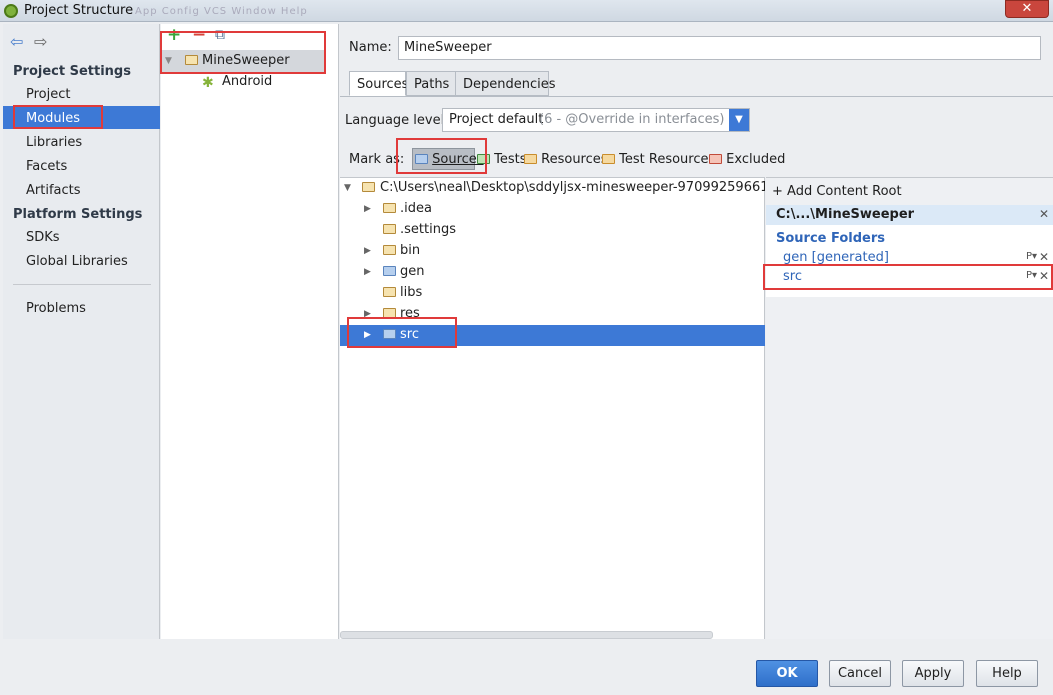 The height and width of the screenshot is (695, 1053). What do you see at coordinates (243, 61) in the screenshot?
I see `module-row: ▼ MineSweeper` at bounding box center [243, 61].